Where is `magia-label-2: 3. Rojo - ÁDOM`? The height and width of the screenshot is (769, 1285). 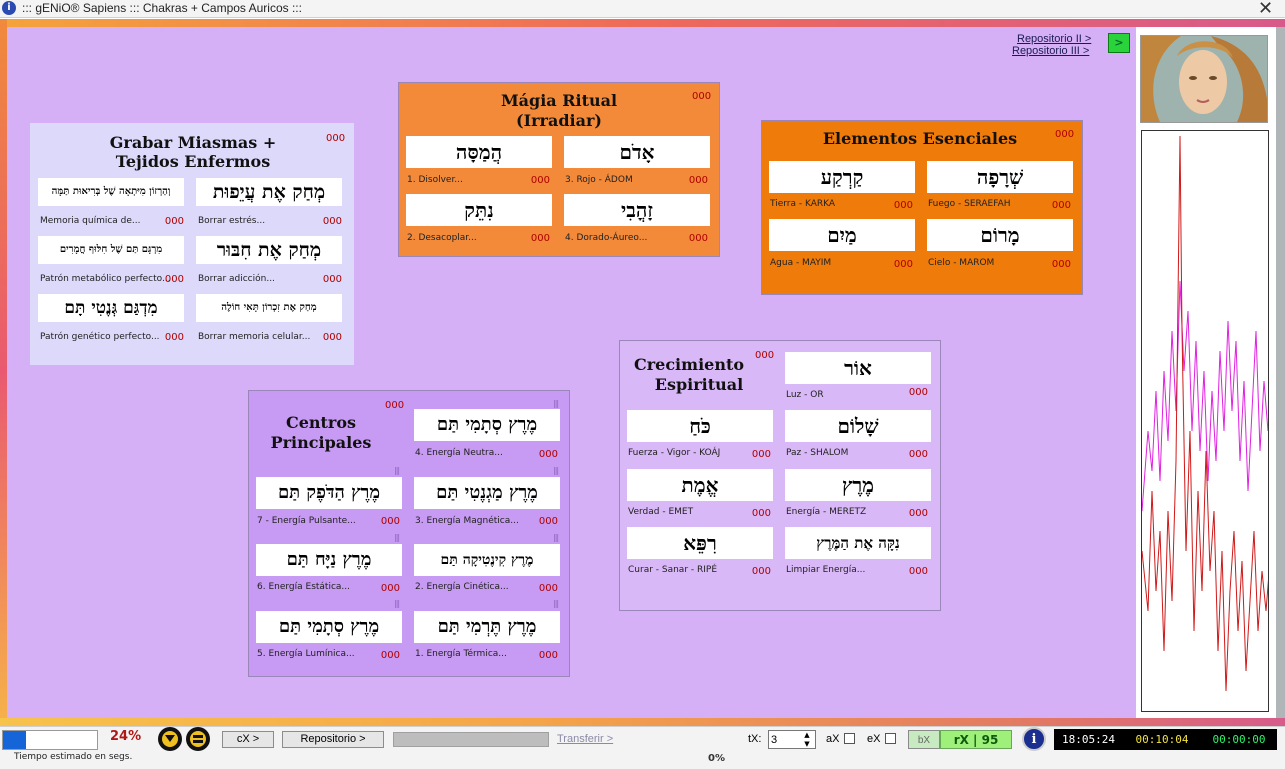 magia-label-2: 3. Rojo - ÁDOM is located at coordinates (599, 180).